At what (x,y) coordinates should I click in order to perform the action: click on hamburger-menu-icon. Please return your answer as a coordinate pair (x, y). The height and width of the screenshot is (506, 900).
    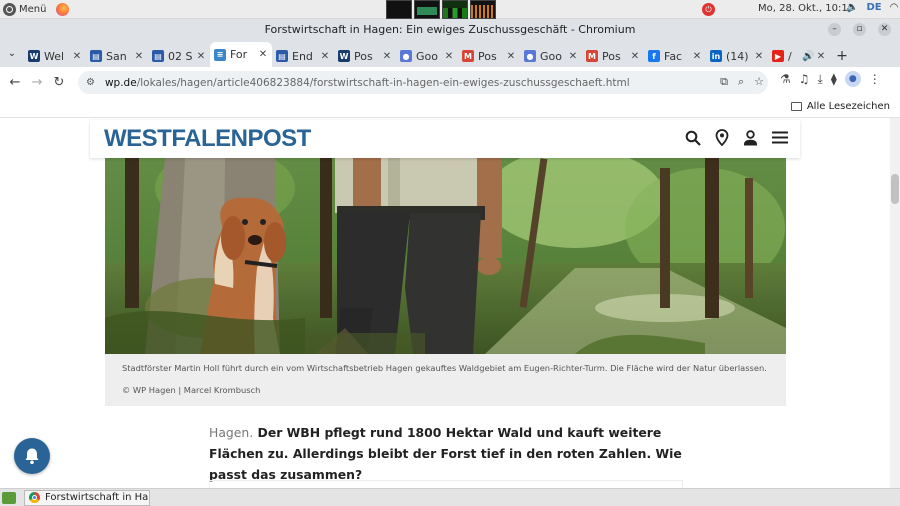
    Looking at the image, I should click on (780, 137).